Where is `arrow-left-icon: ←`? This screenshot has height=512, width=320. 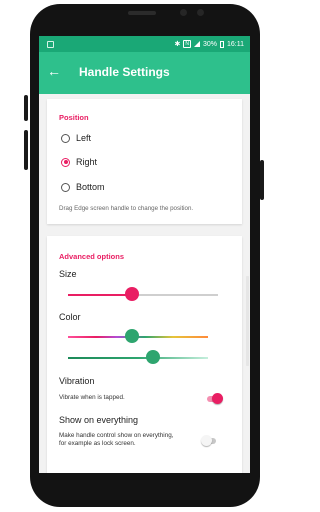
arrow-left-icon: ← is located at coordinates (54, 71).